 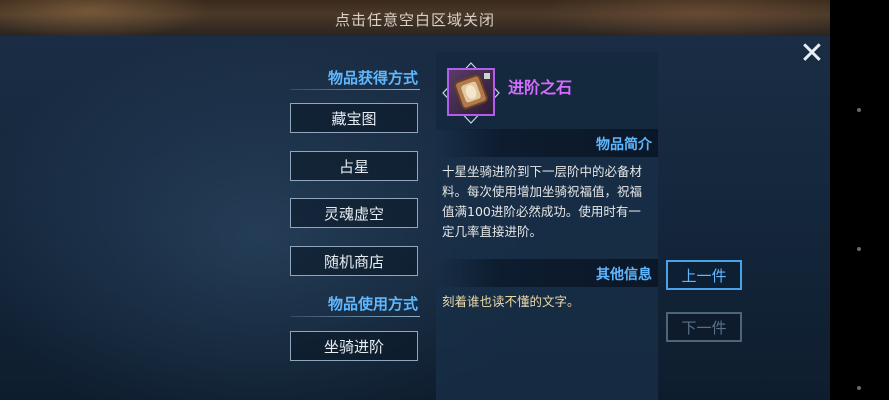 What do you see at coordinates (354, 261) in the screenshot?
I see `source-button-random-shop: 随机商店` at bounding box center [354, 261].